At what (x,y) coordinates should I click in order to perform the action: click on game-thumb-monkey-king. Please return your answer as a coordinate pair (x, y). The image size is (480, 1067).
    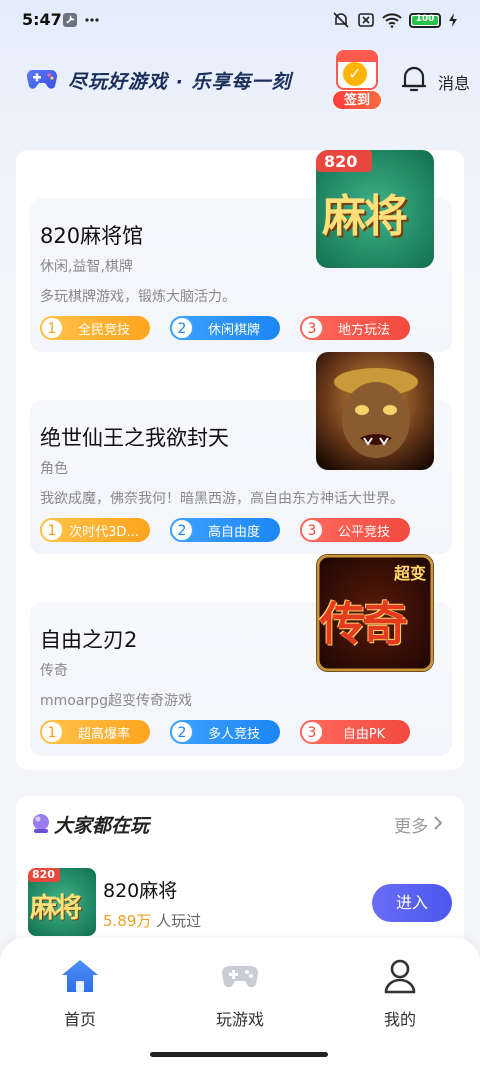
    Looking at the image, I should click on (375, 411).